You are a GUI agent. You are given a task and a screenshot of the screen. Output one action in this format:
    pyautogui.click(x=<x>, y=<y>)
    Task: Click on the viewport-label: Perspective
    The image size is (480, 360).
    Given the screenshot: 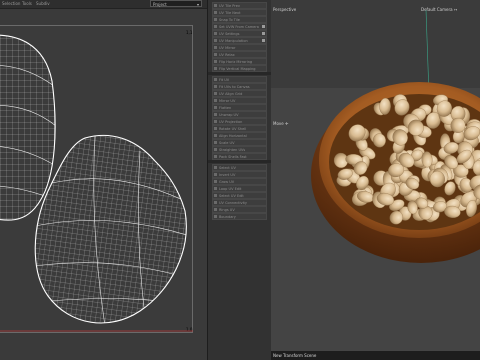 What is the action you would take?
    pyautogui.click(x=285, y=9)
    